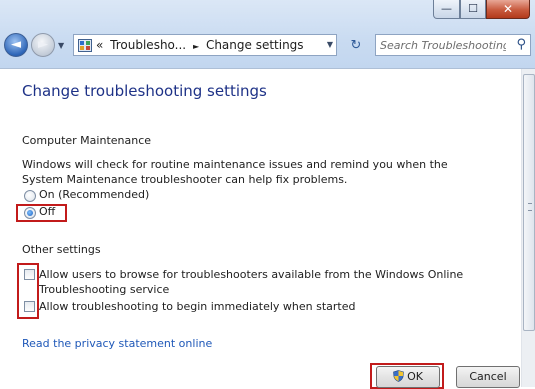 The height and width of the screenshot is (389, 535). What do you see at coordinates (85, 45) in the screenshot?
I see `control-panel-icon` at bounding box center [85, 45].